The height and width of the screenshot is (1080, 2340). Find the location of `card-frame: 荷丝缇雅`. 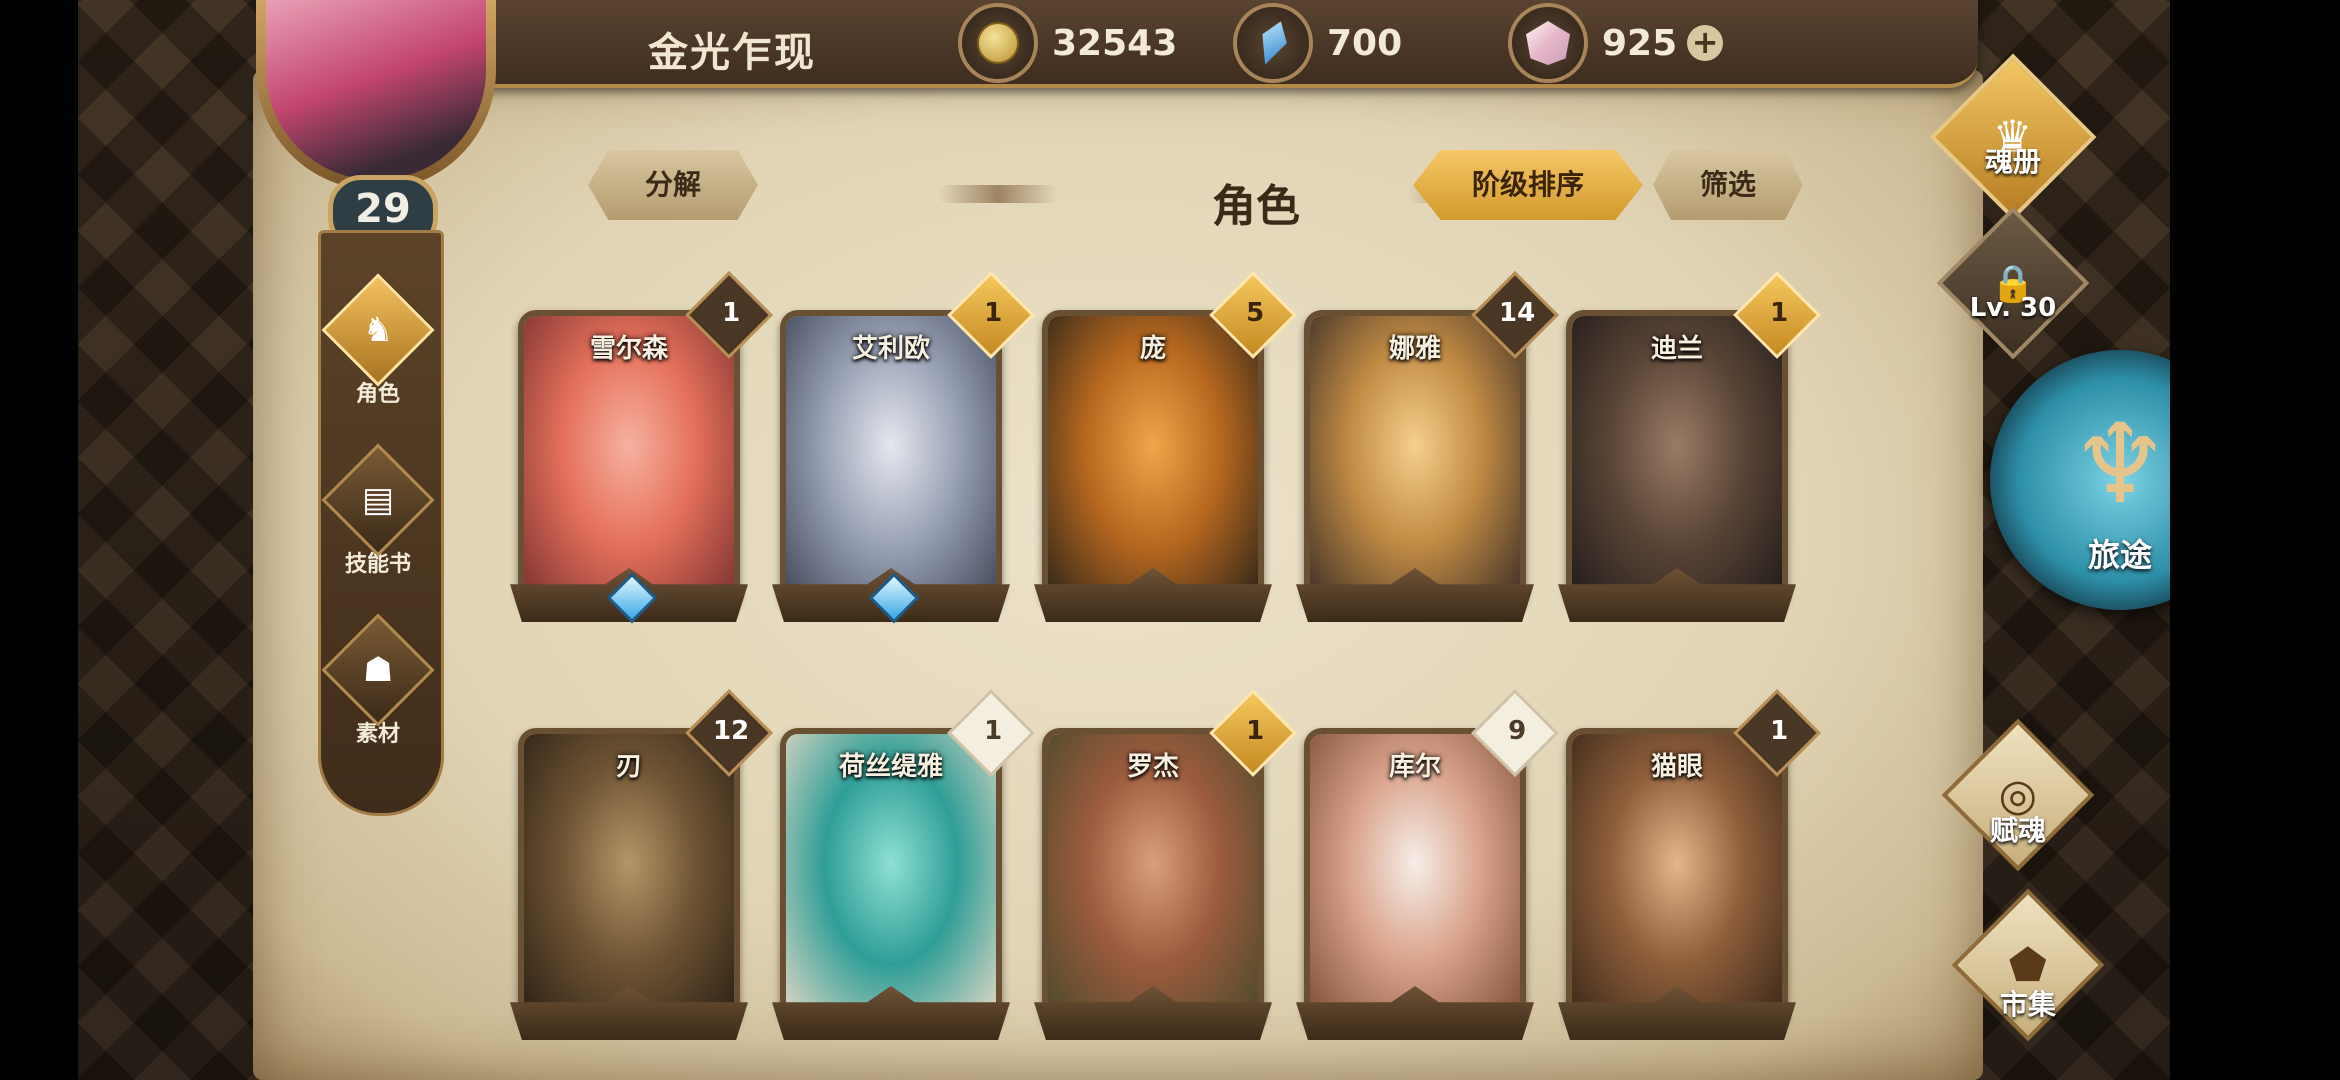

card-frame: 荷丝缇雅 is located at coordinates (891, 878).